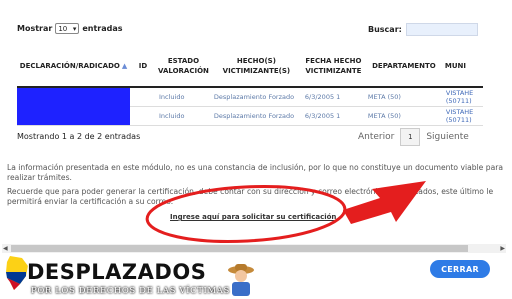 This screenshot has height=299, width=512. Describe the element at coordinates (441, 29) in the screenshot. I see `search-input` at that location.